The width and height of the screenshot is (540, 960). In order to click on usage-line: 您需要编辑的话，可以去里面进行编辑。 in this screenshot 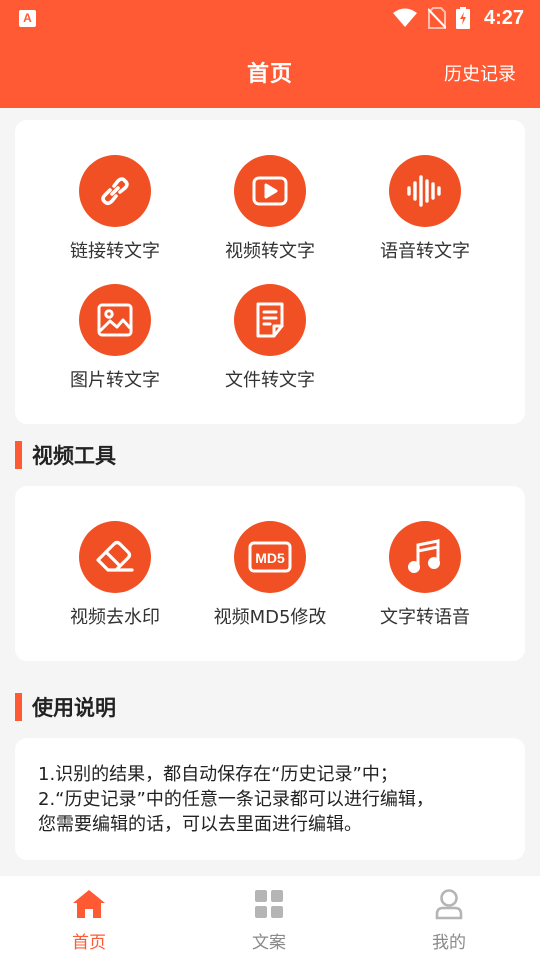, I will do `click(200, 824)`.